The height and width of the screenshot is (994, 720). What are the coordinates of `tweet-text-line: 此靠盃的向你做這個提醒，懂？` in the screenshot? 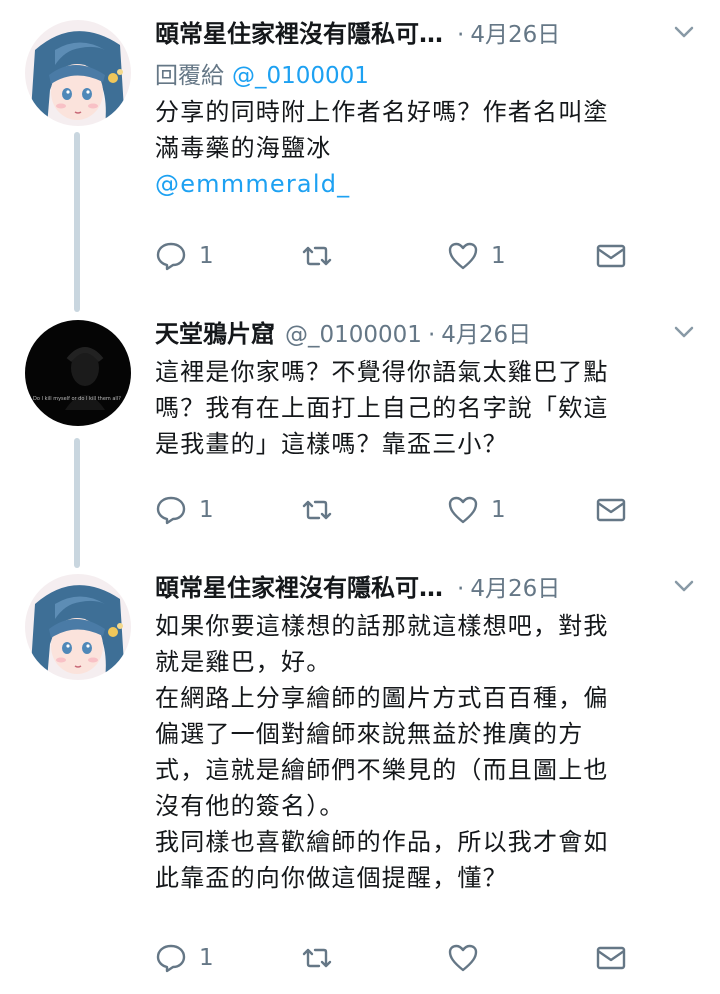 It's located at (331, 878).